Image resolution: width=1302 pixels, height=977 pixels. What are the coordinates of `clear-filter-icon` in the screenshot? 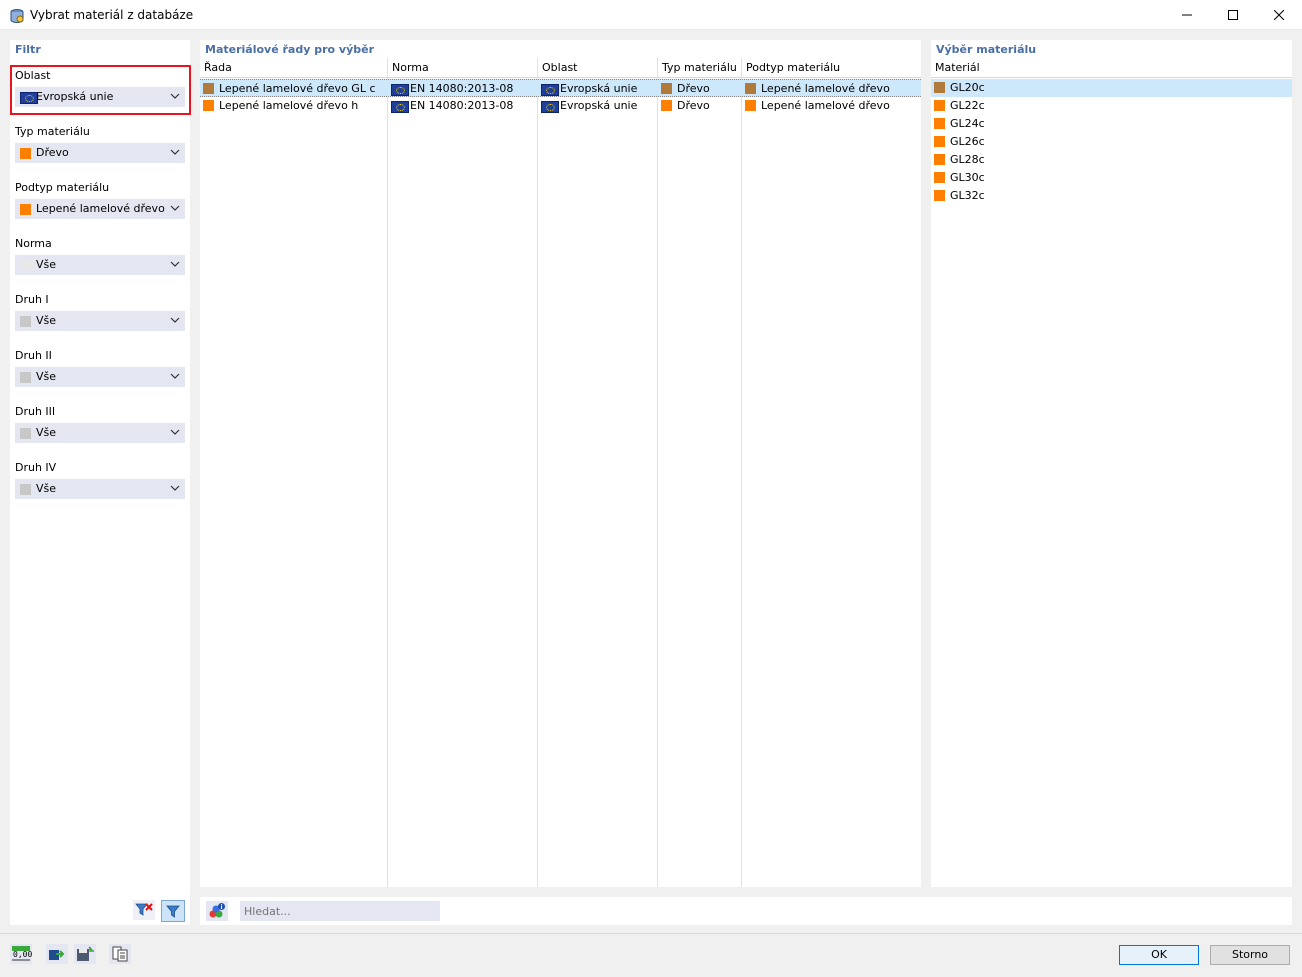 It's located at (144, 909).